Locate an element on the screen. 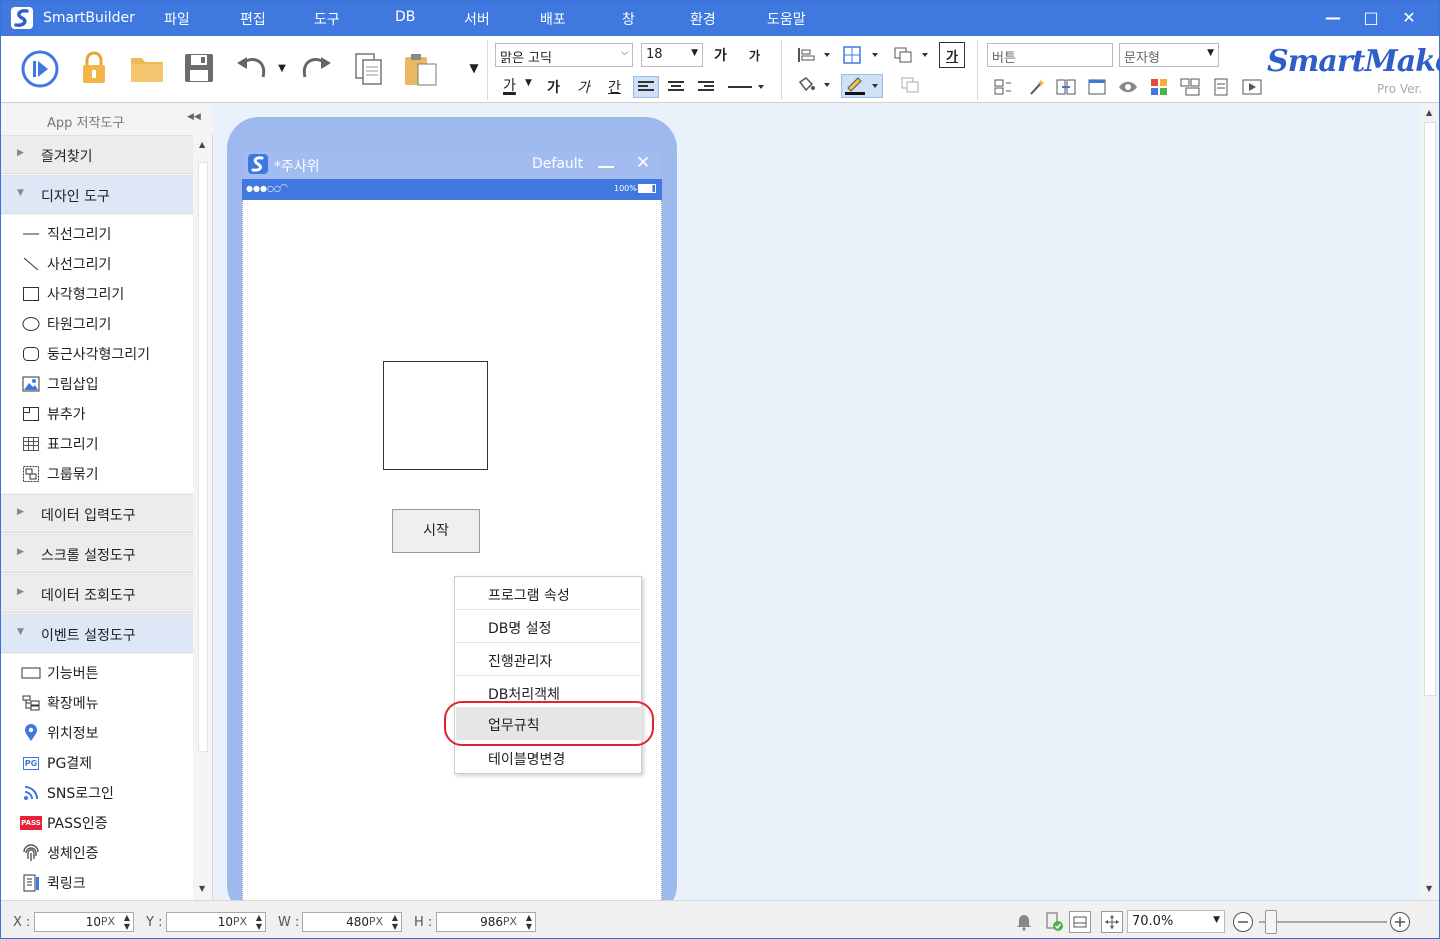 The height and width of the screenshot is (939, 1440). split-view-icon is located at coordinates (1066, 87).